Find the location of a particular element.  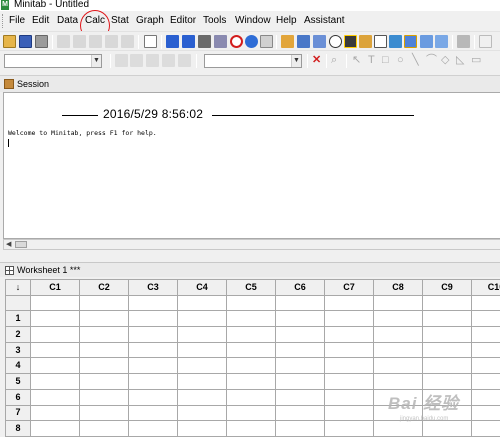

menu-tools: Tools is located at coordinates (214, 21).